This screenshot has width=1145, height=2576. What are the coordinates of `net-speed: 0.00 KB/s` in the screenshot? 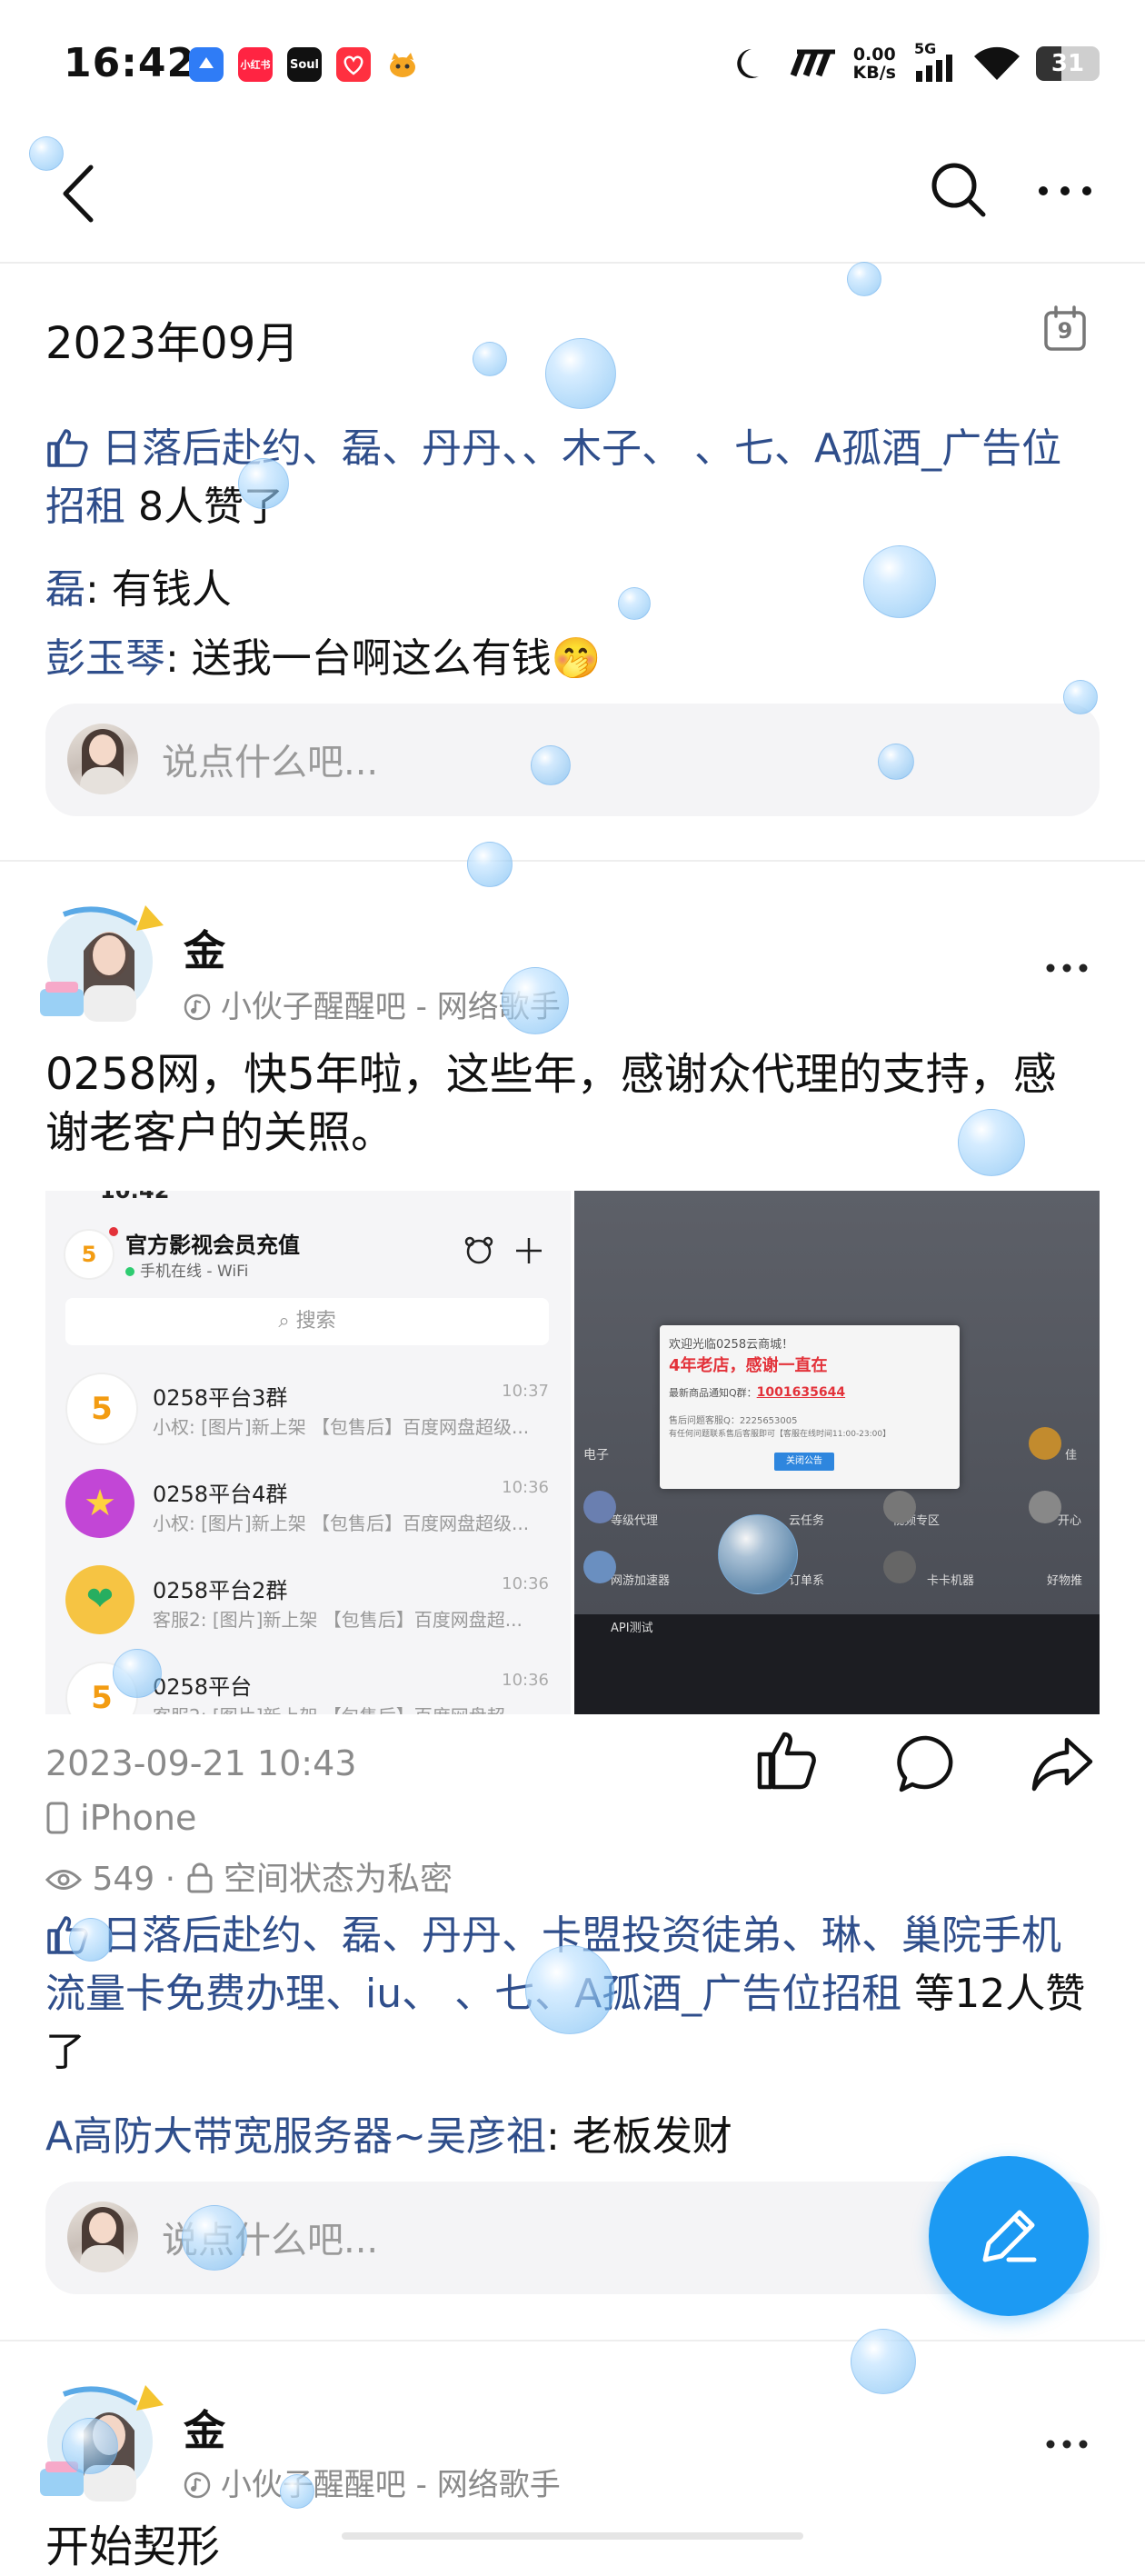 It's located at (874, 64).